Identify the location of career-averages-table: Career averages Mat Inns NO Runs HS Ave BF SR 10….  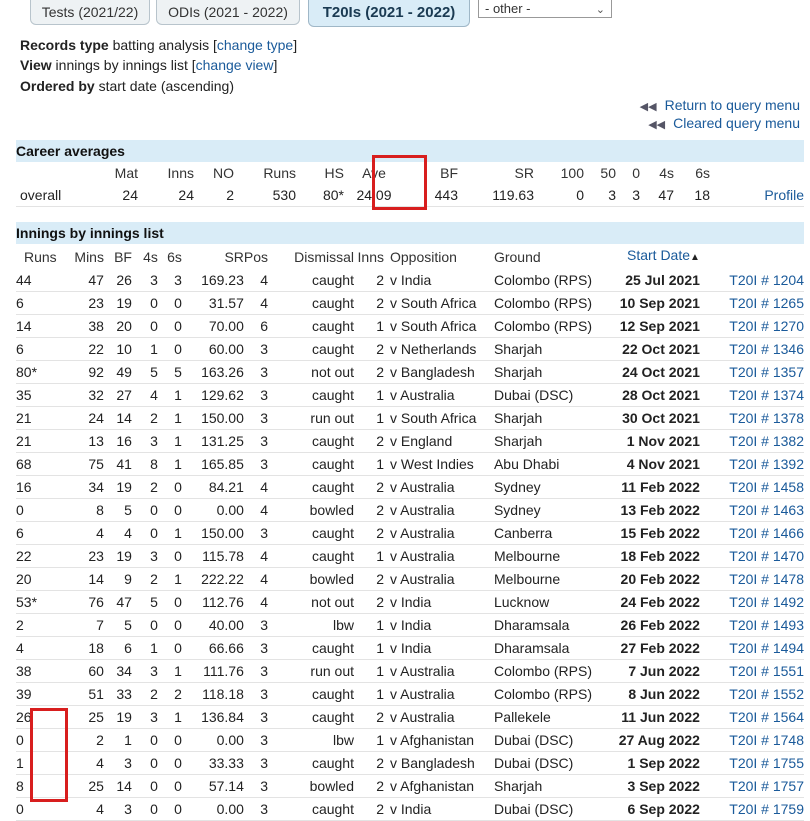
(410, 173).